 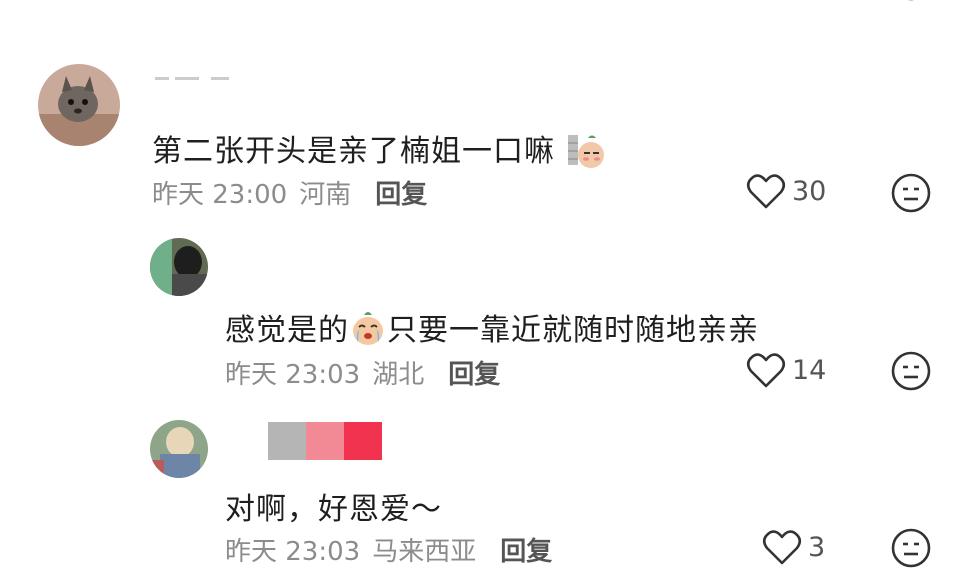 What do you see at coordinates (911, 5) in the screenshot?
I see `top-dislike-icon-partial` at bounding box center [911, 5].